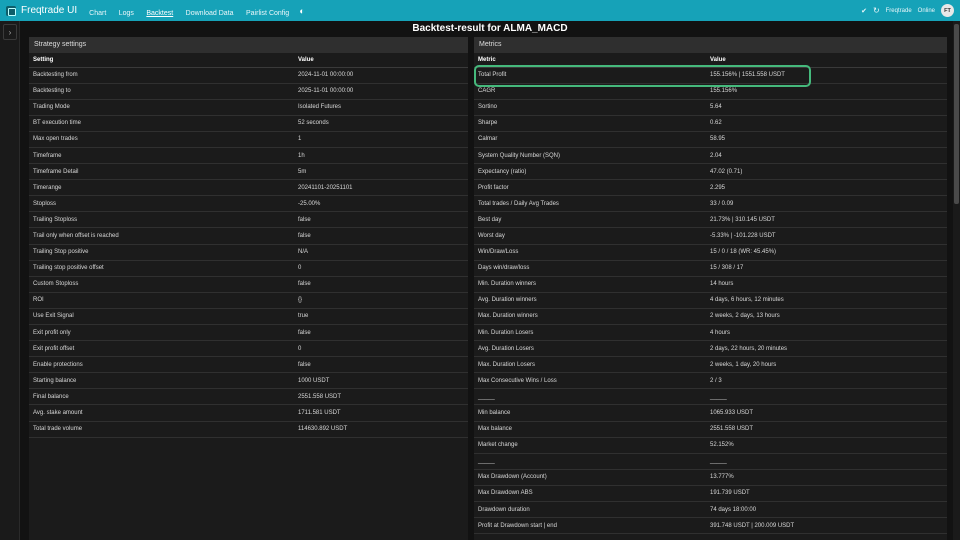 The image size is (960, 540). What do you see at coordinates (161, 172) in the screenshot?
I see `row-label: Timeframe Detail` at bounding box center [161, 172].